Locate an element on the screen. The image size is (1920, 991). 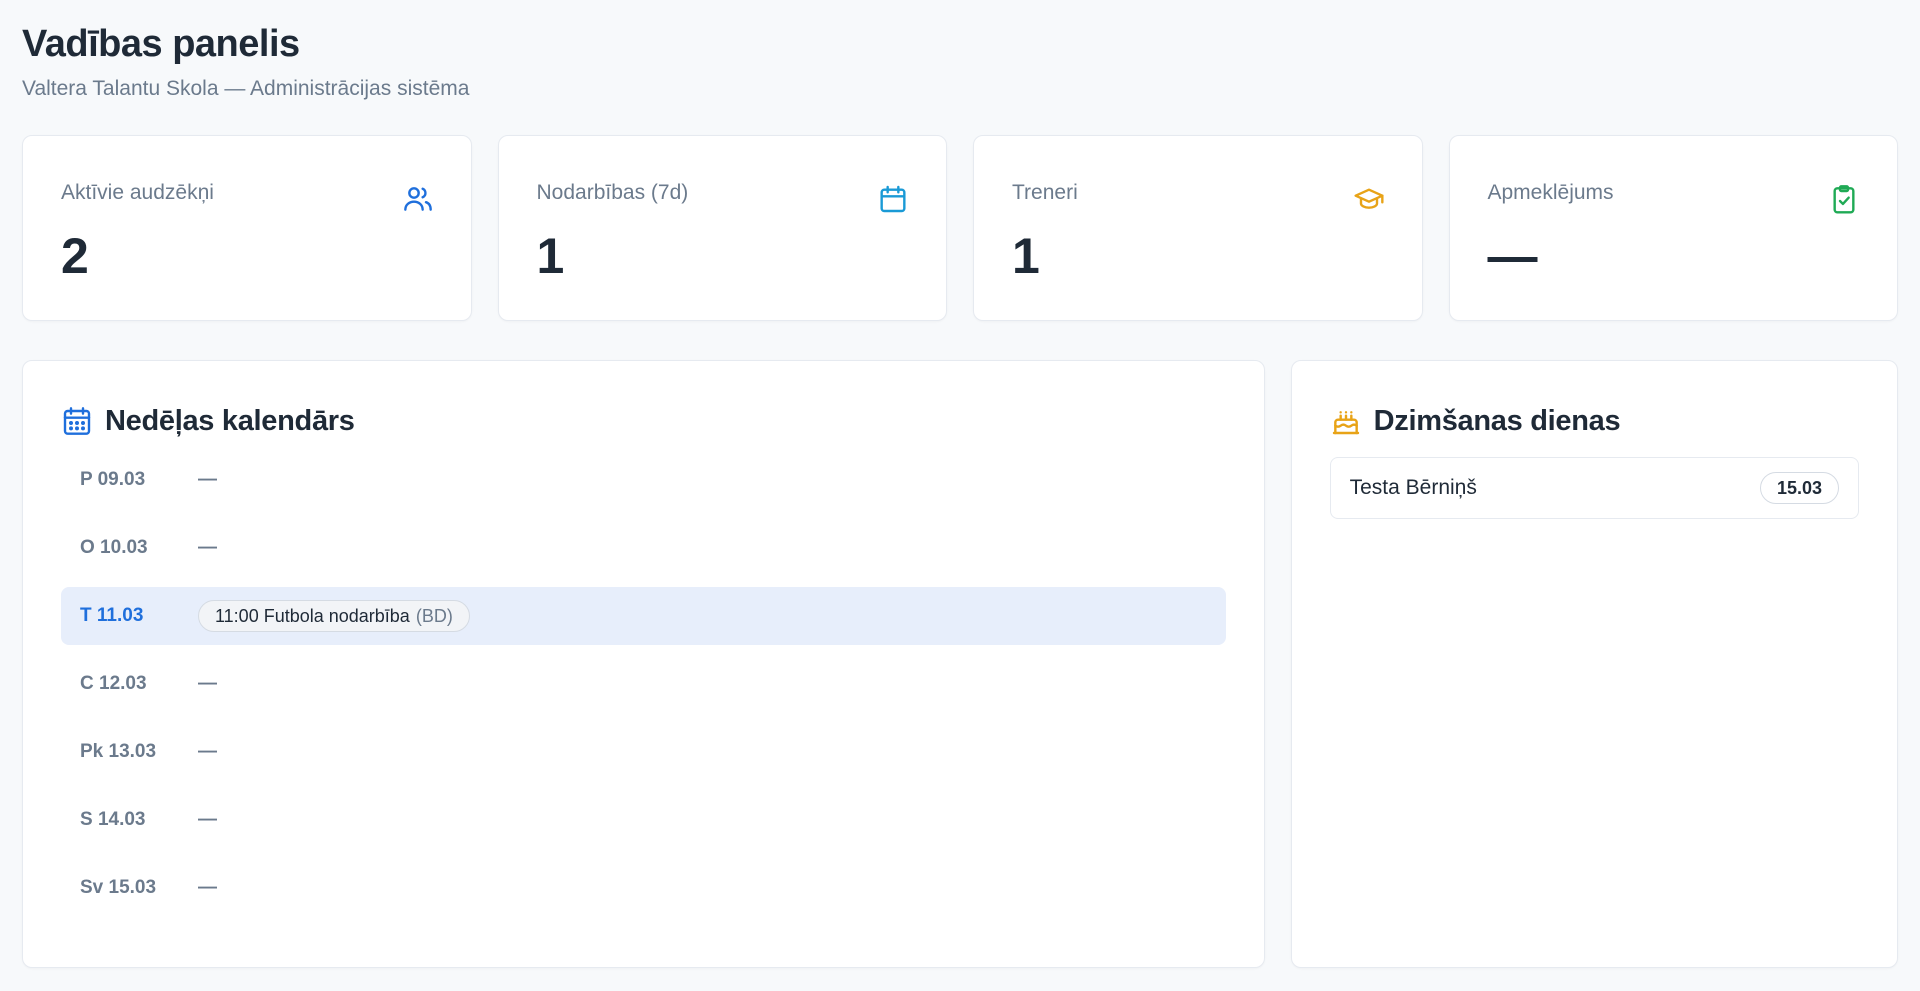
users-icon is located at coordinates (417, 199).